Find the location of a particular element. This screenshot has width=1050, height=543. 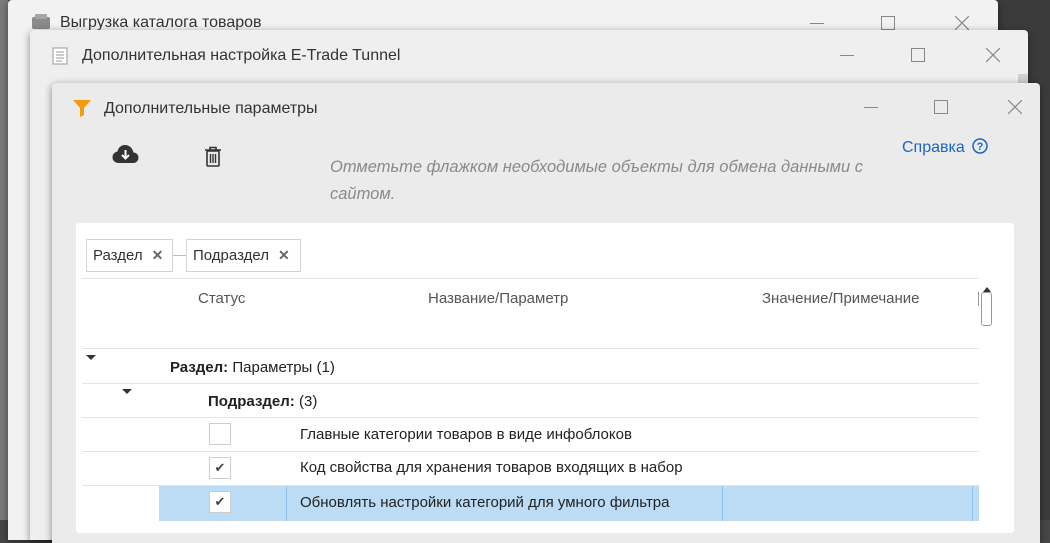

cloud-download-icon is located at coordinates (125, 154).